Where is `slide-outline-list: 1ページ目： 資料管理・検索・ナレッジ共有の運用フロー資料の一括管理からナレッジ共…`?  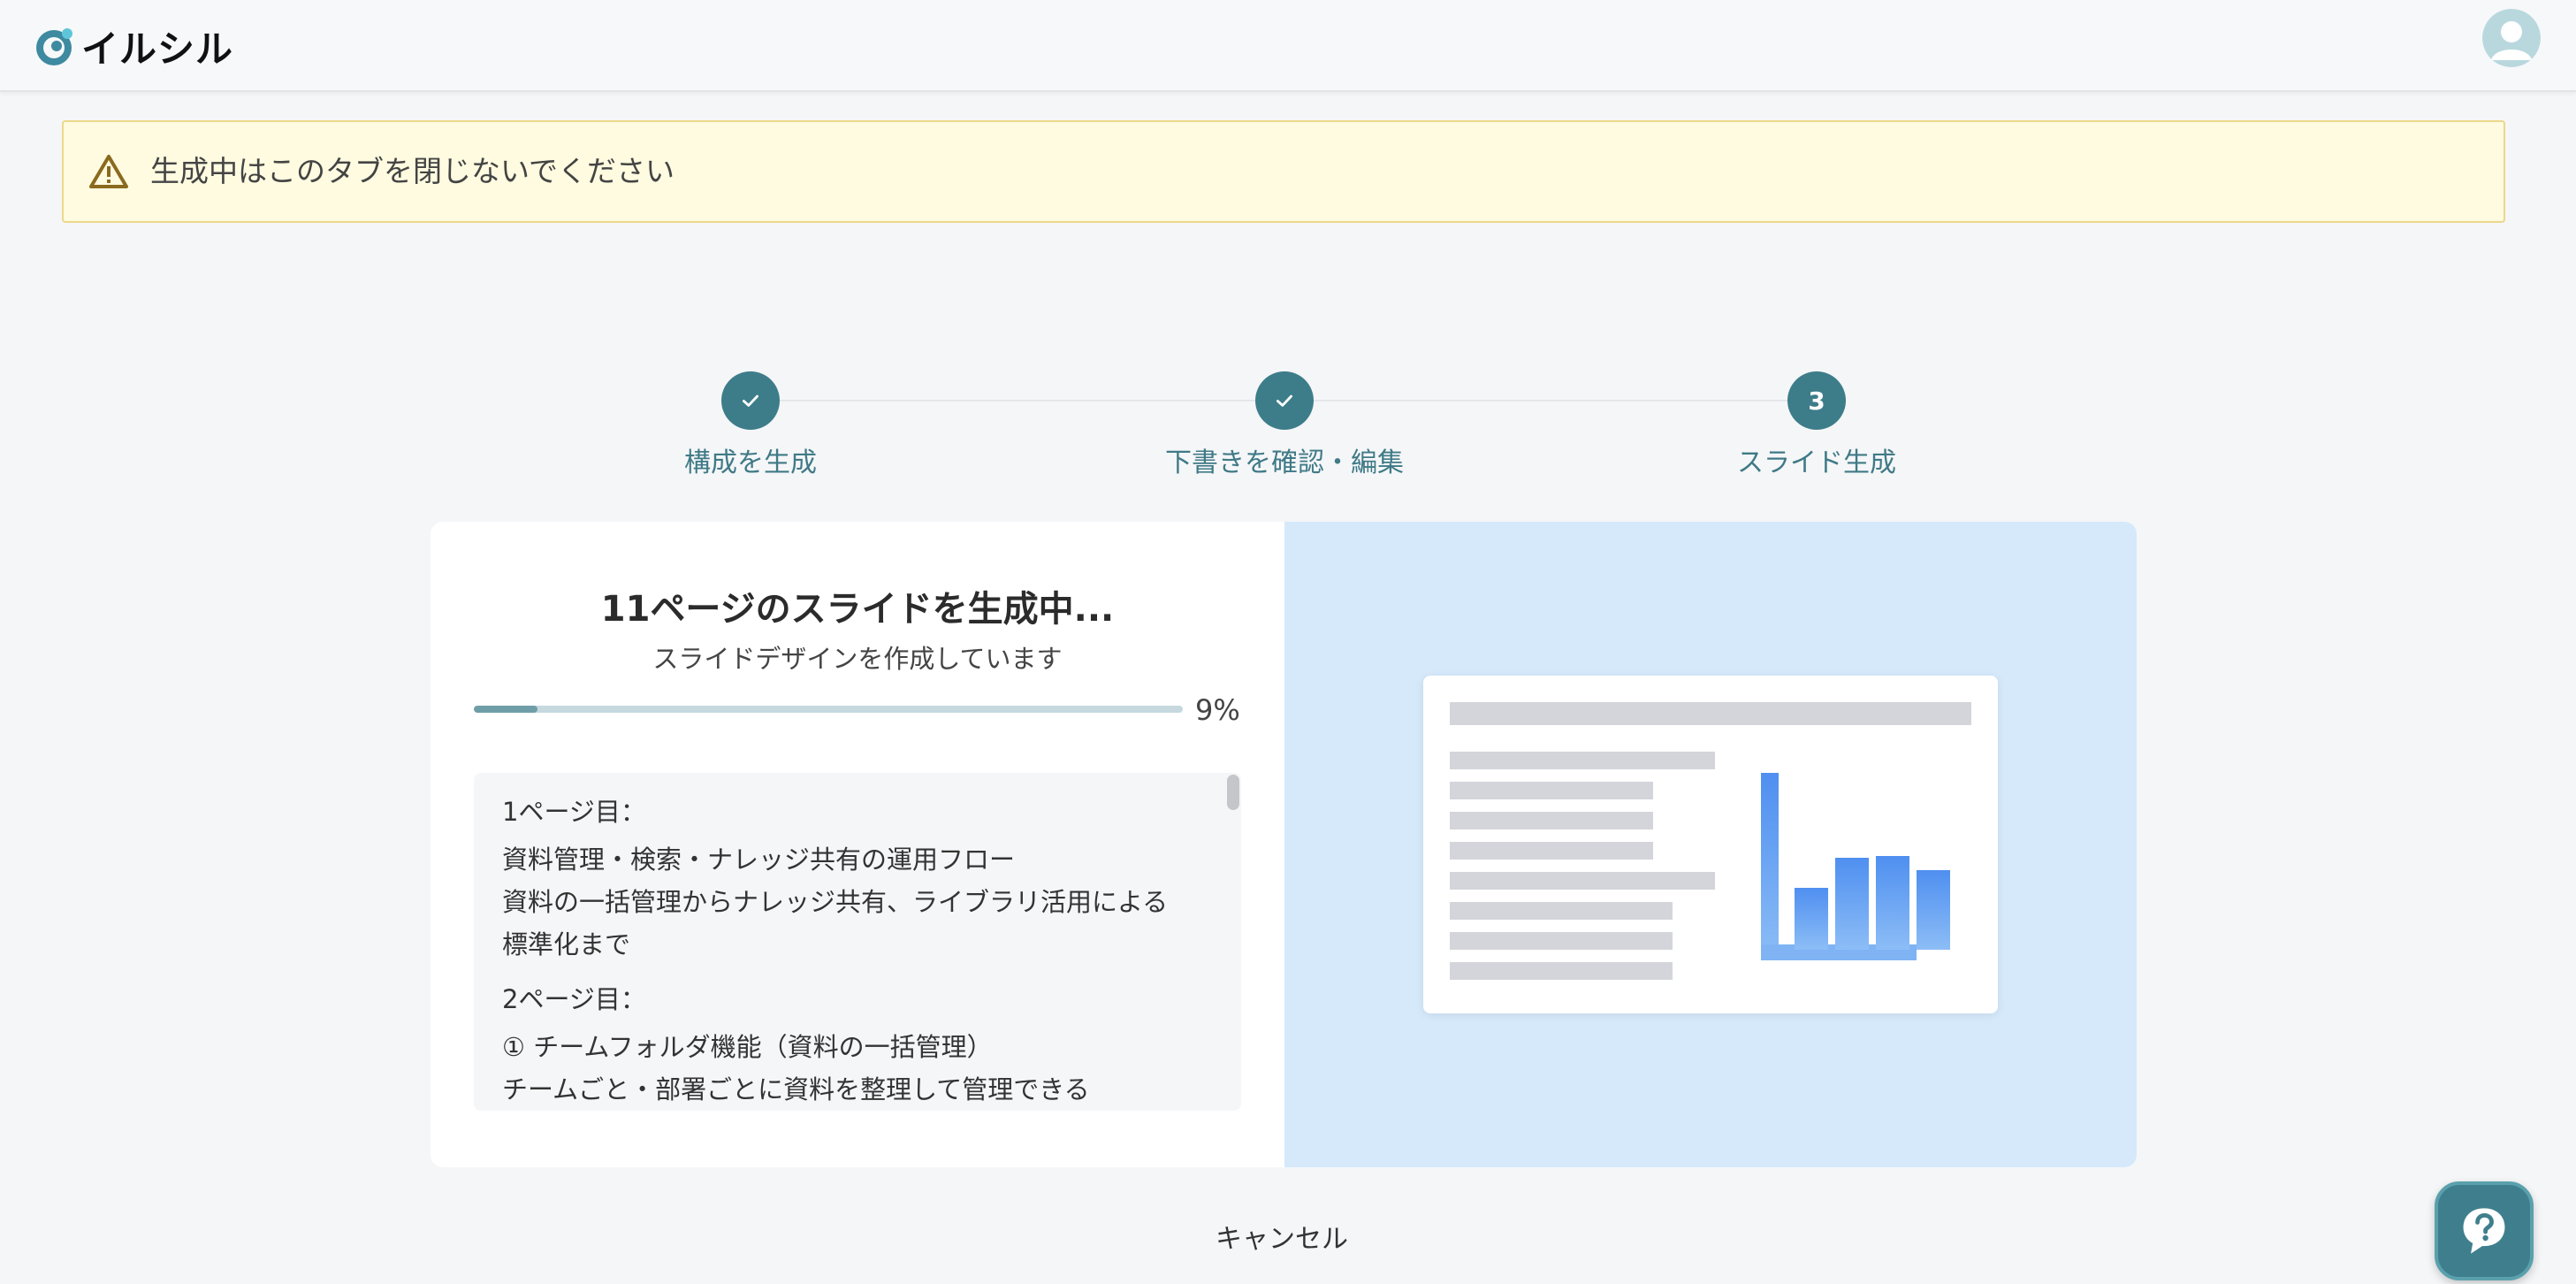
slide-outline-list: 1ページ目： 資料管理・検索・ナレッジ共有の運用フロー資料の一括管理からナレッジ共… is located at coordinates (857, 942).